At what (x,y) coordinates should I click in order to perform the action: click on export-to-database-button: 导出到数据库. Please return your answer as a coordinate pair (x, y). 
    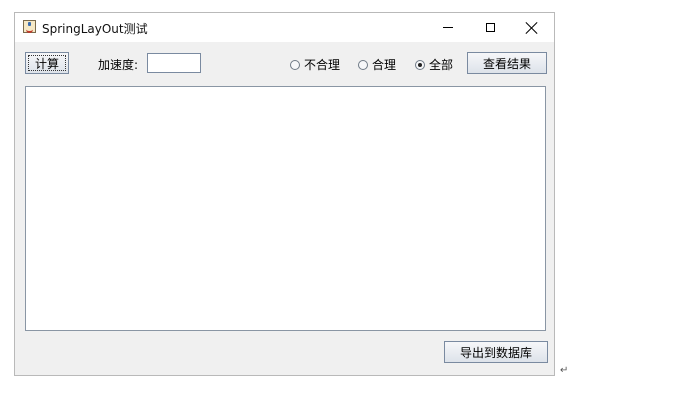
    Looking at the image, I should click on (496, 352).